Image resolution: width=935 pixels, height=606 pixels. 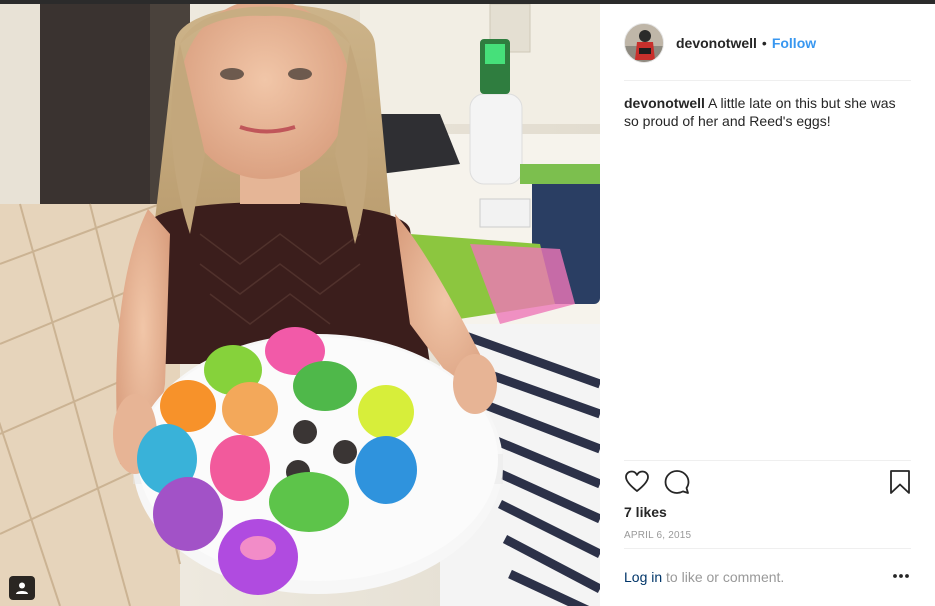 I want to click on actions-divider, so click(x=767, y=460).